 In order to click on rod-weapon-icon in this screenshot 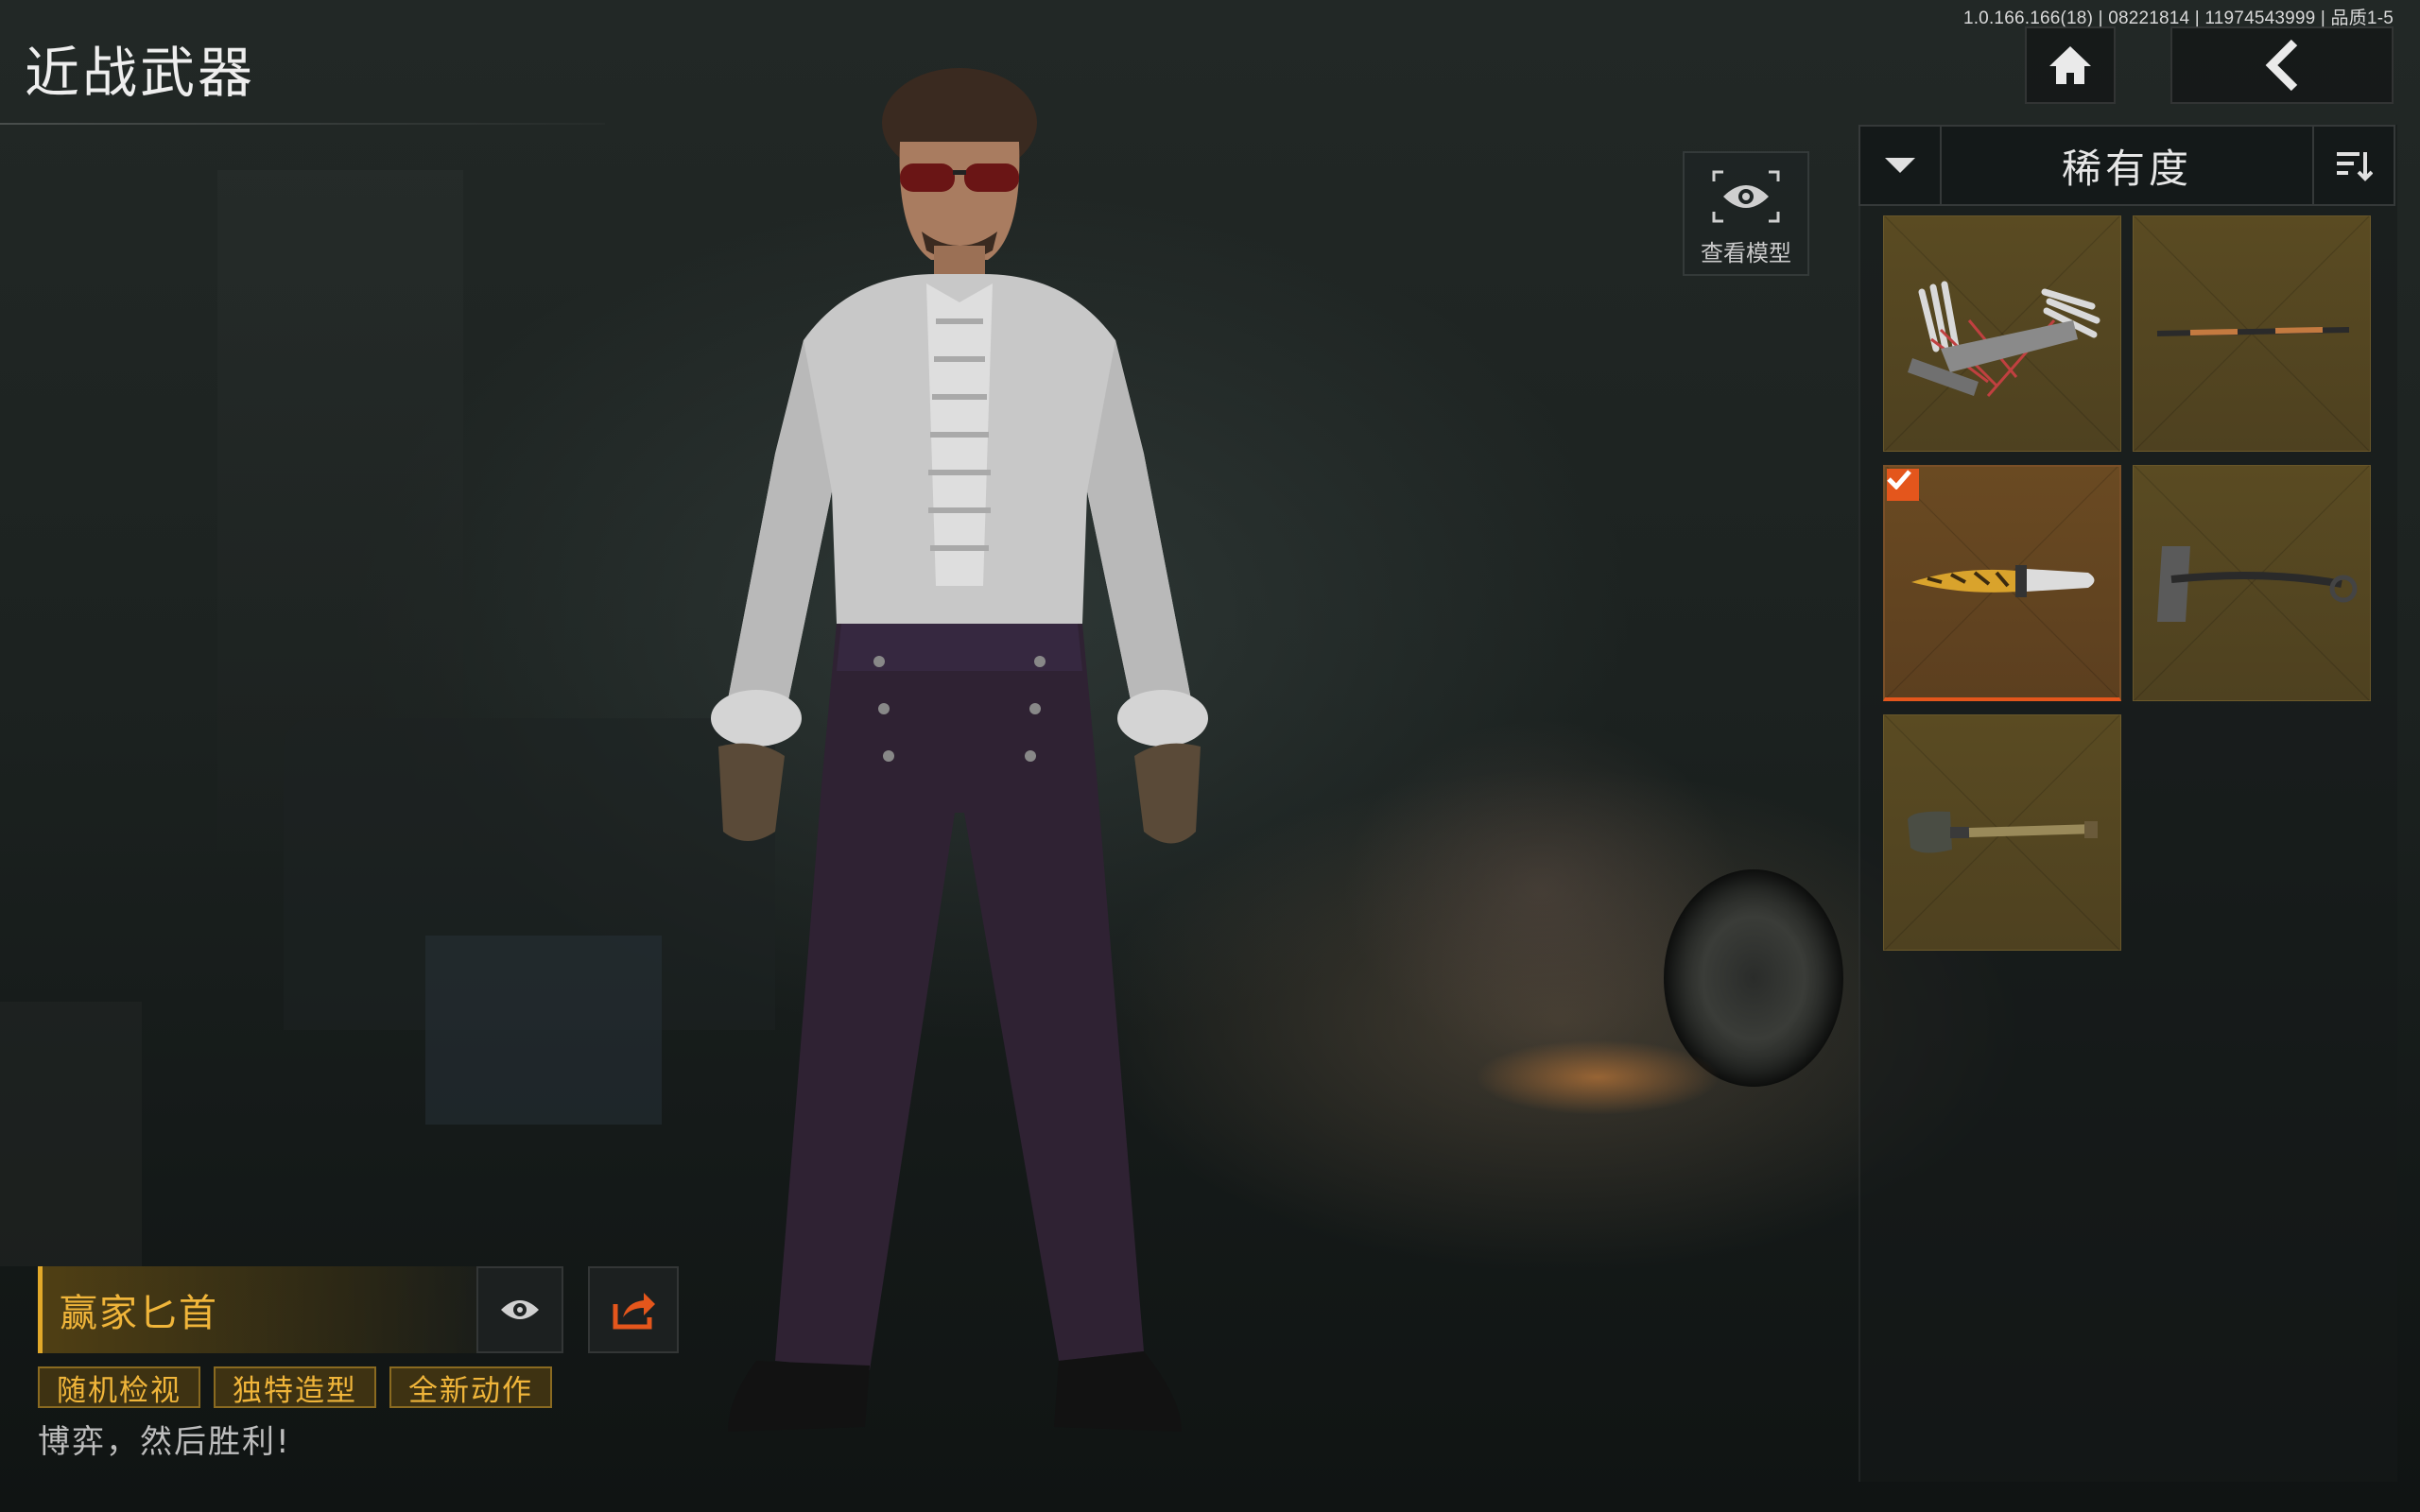, I will do `click(2253, 331)`.